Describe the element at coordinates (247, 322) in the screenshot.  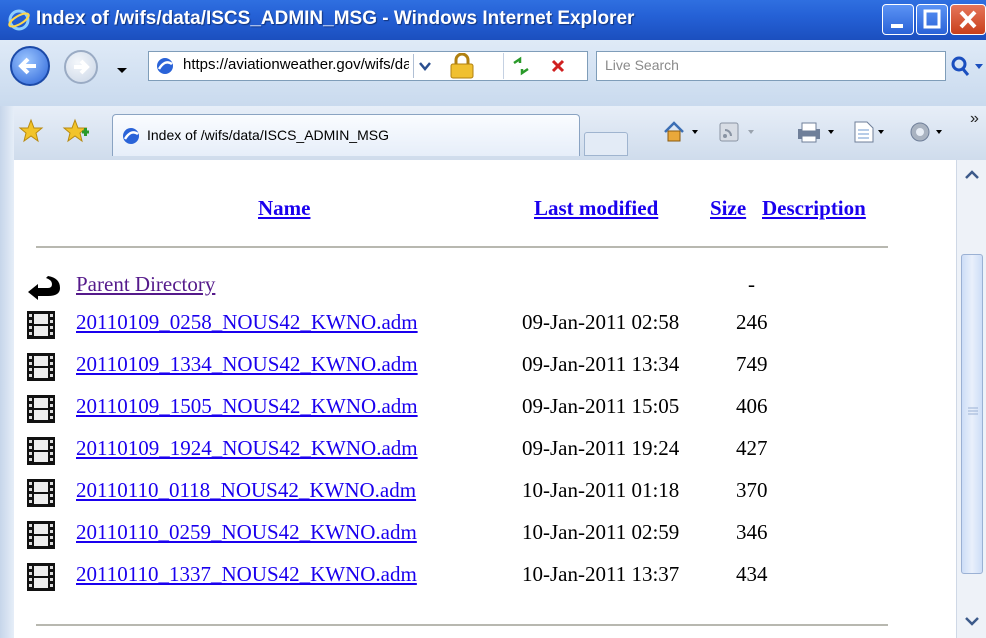
I see `file-link: 20110109_0258_NOUS42_KWNO.adm` at that location.